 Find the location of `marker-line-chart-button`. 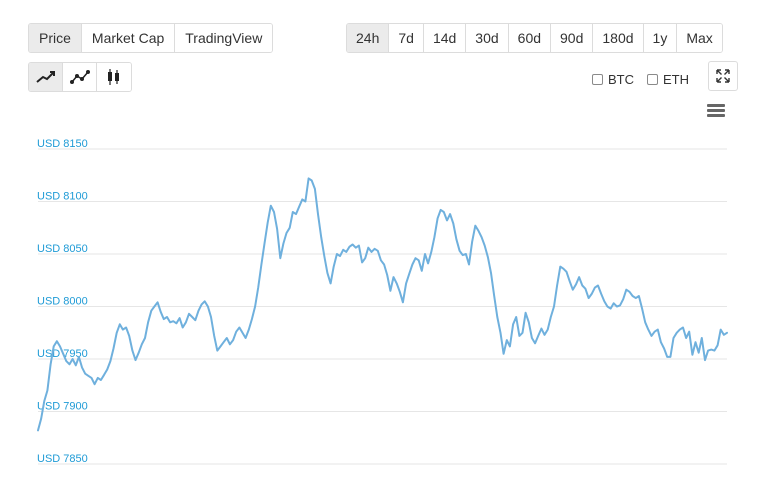

marker-line-chart-button is located at coordinates (80, 77).